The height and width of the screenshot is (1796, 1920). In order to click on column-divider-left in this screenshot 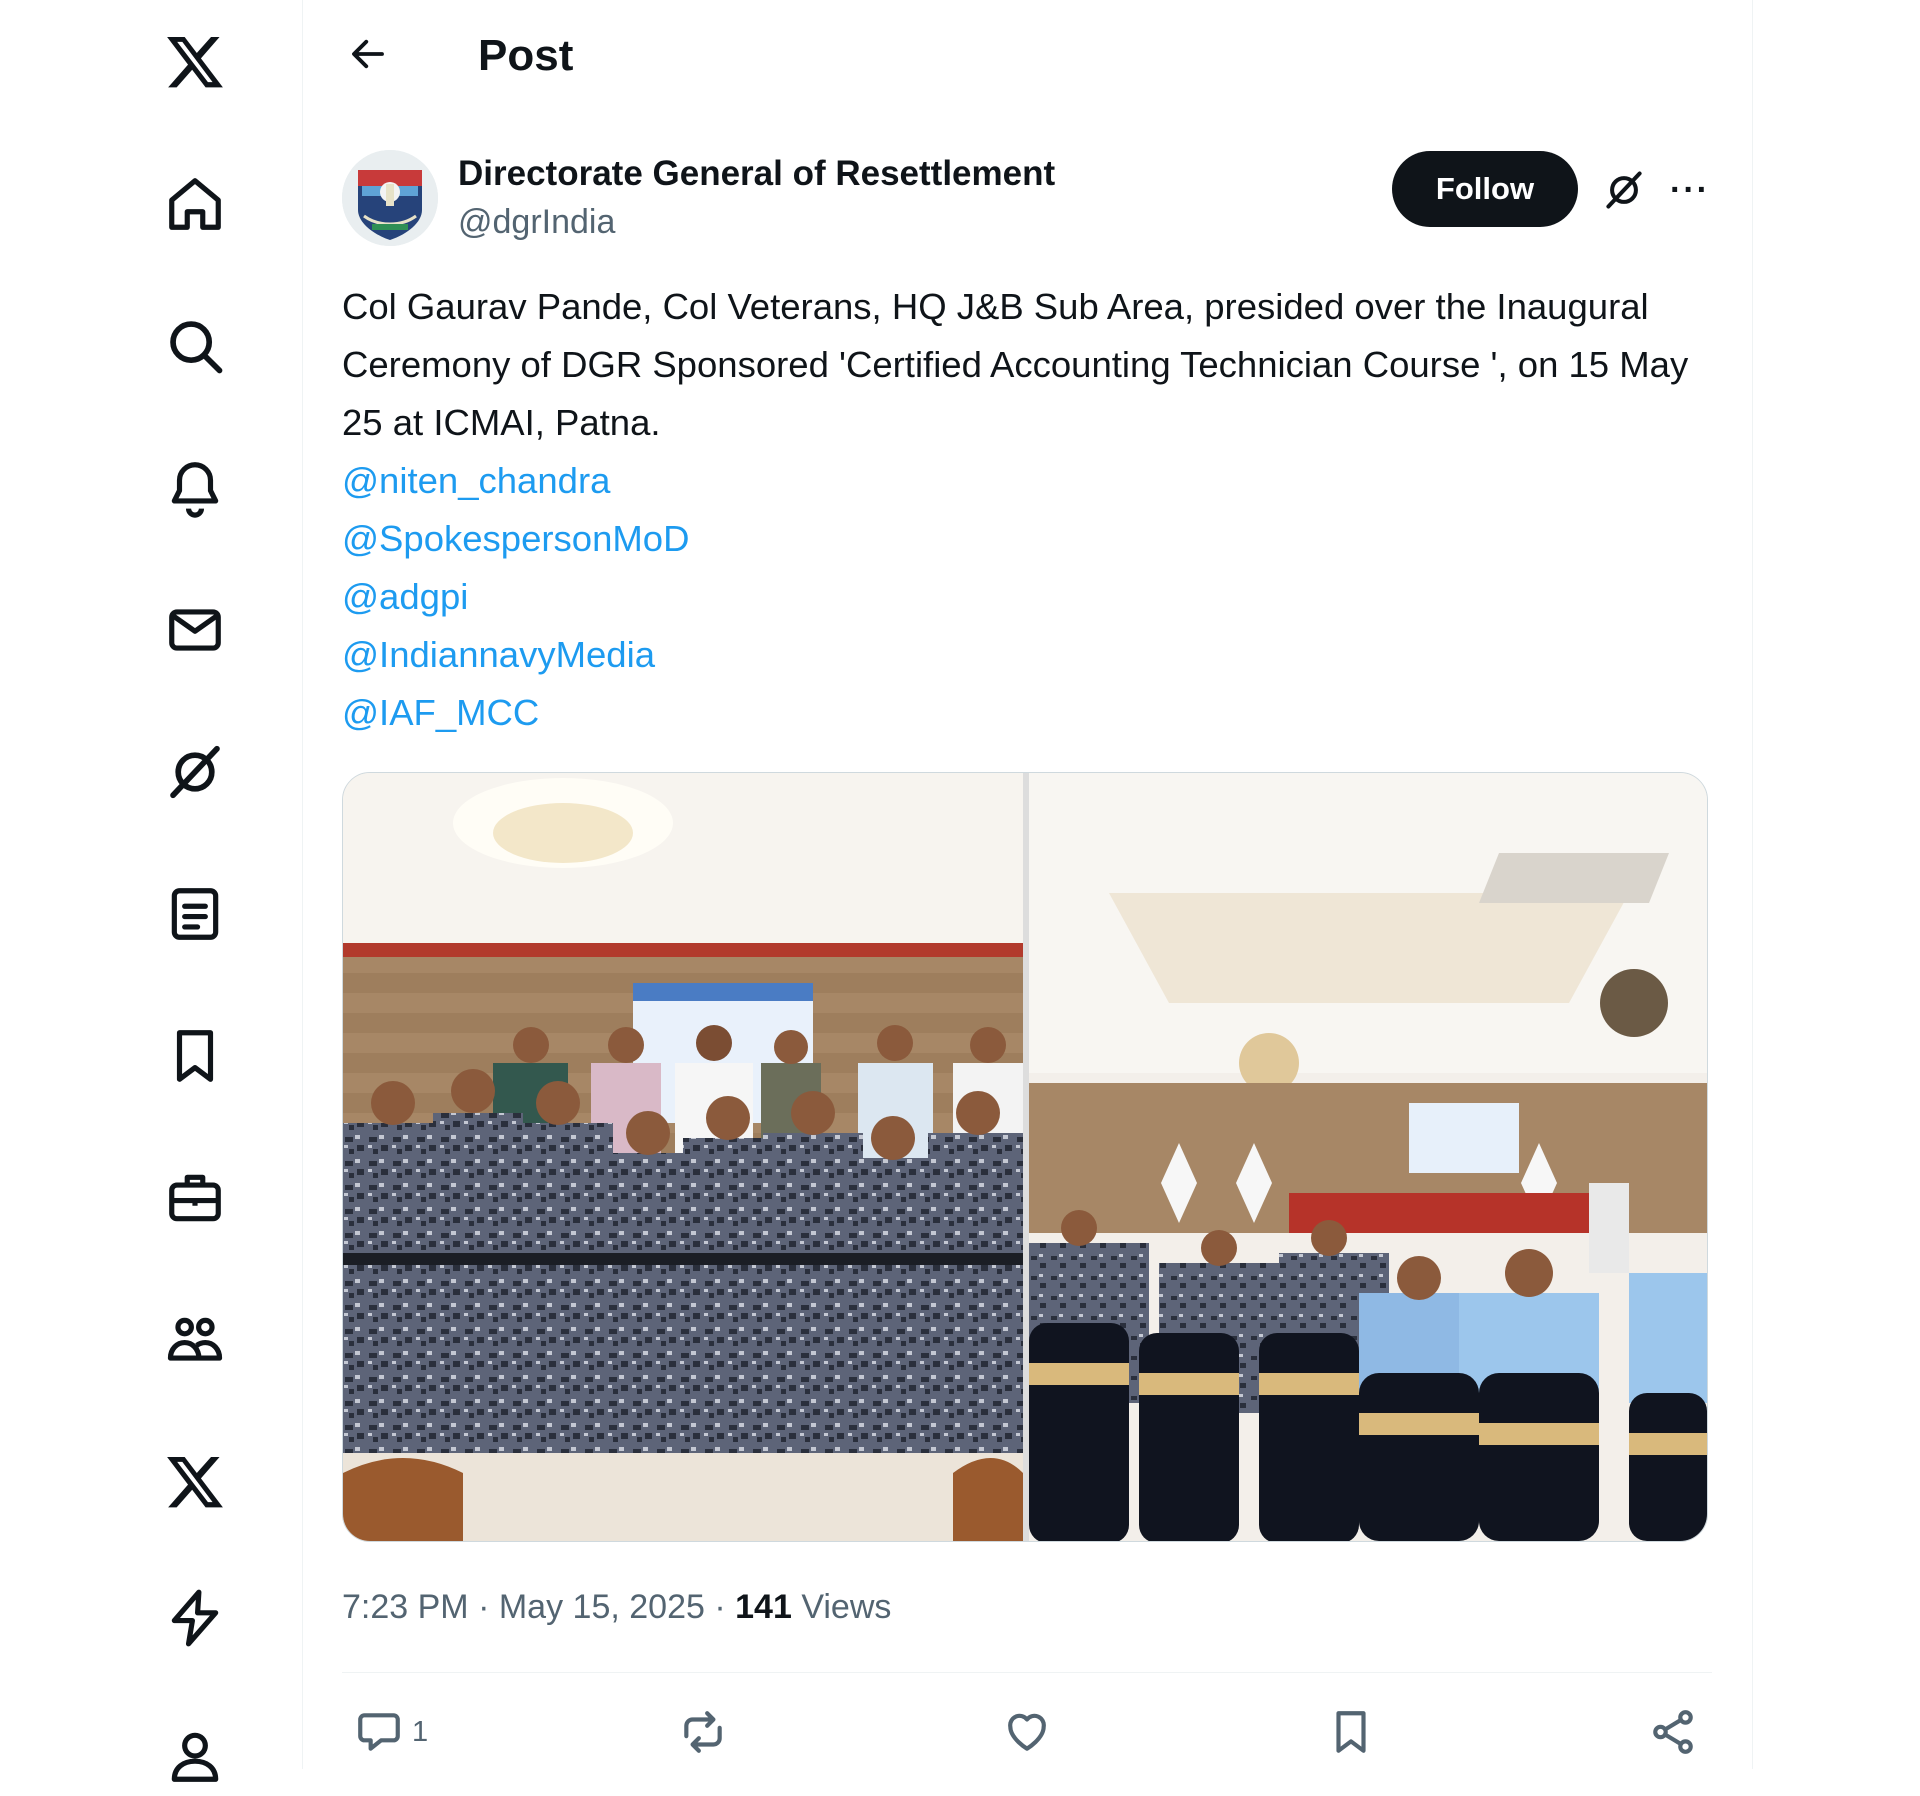, I will do `click(302, 884)`.